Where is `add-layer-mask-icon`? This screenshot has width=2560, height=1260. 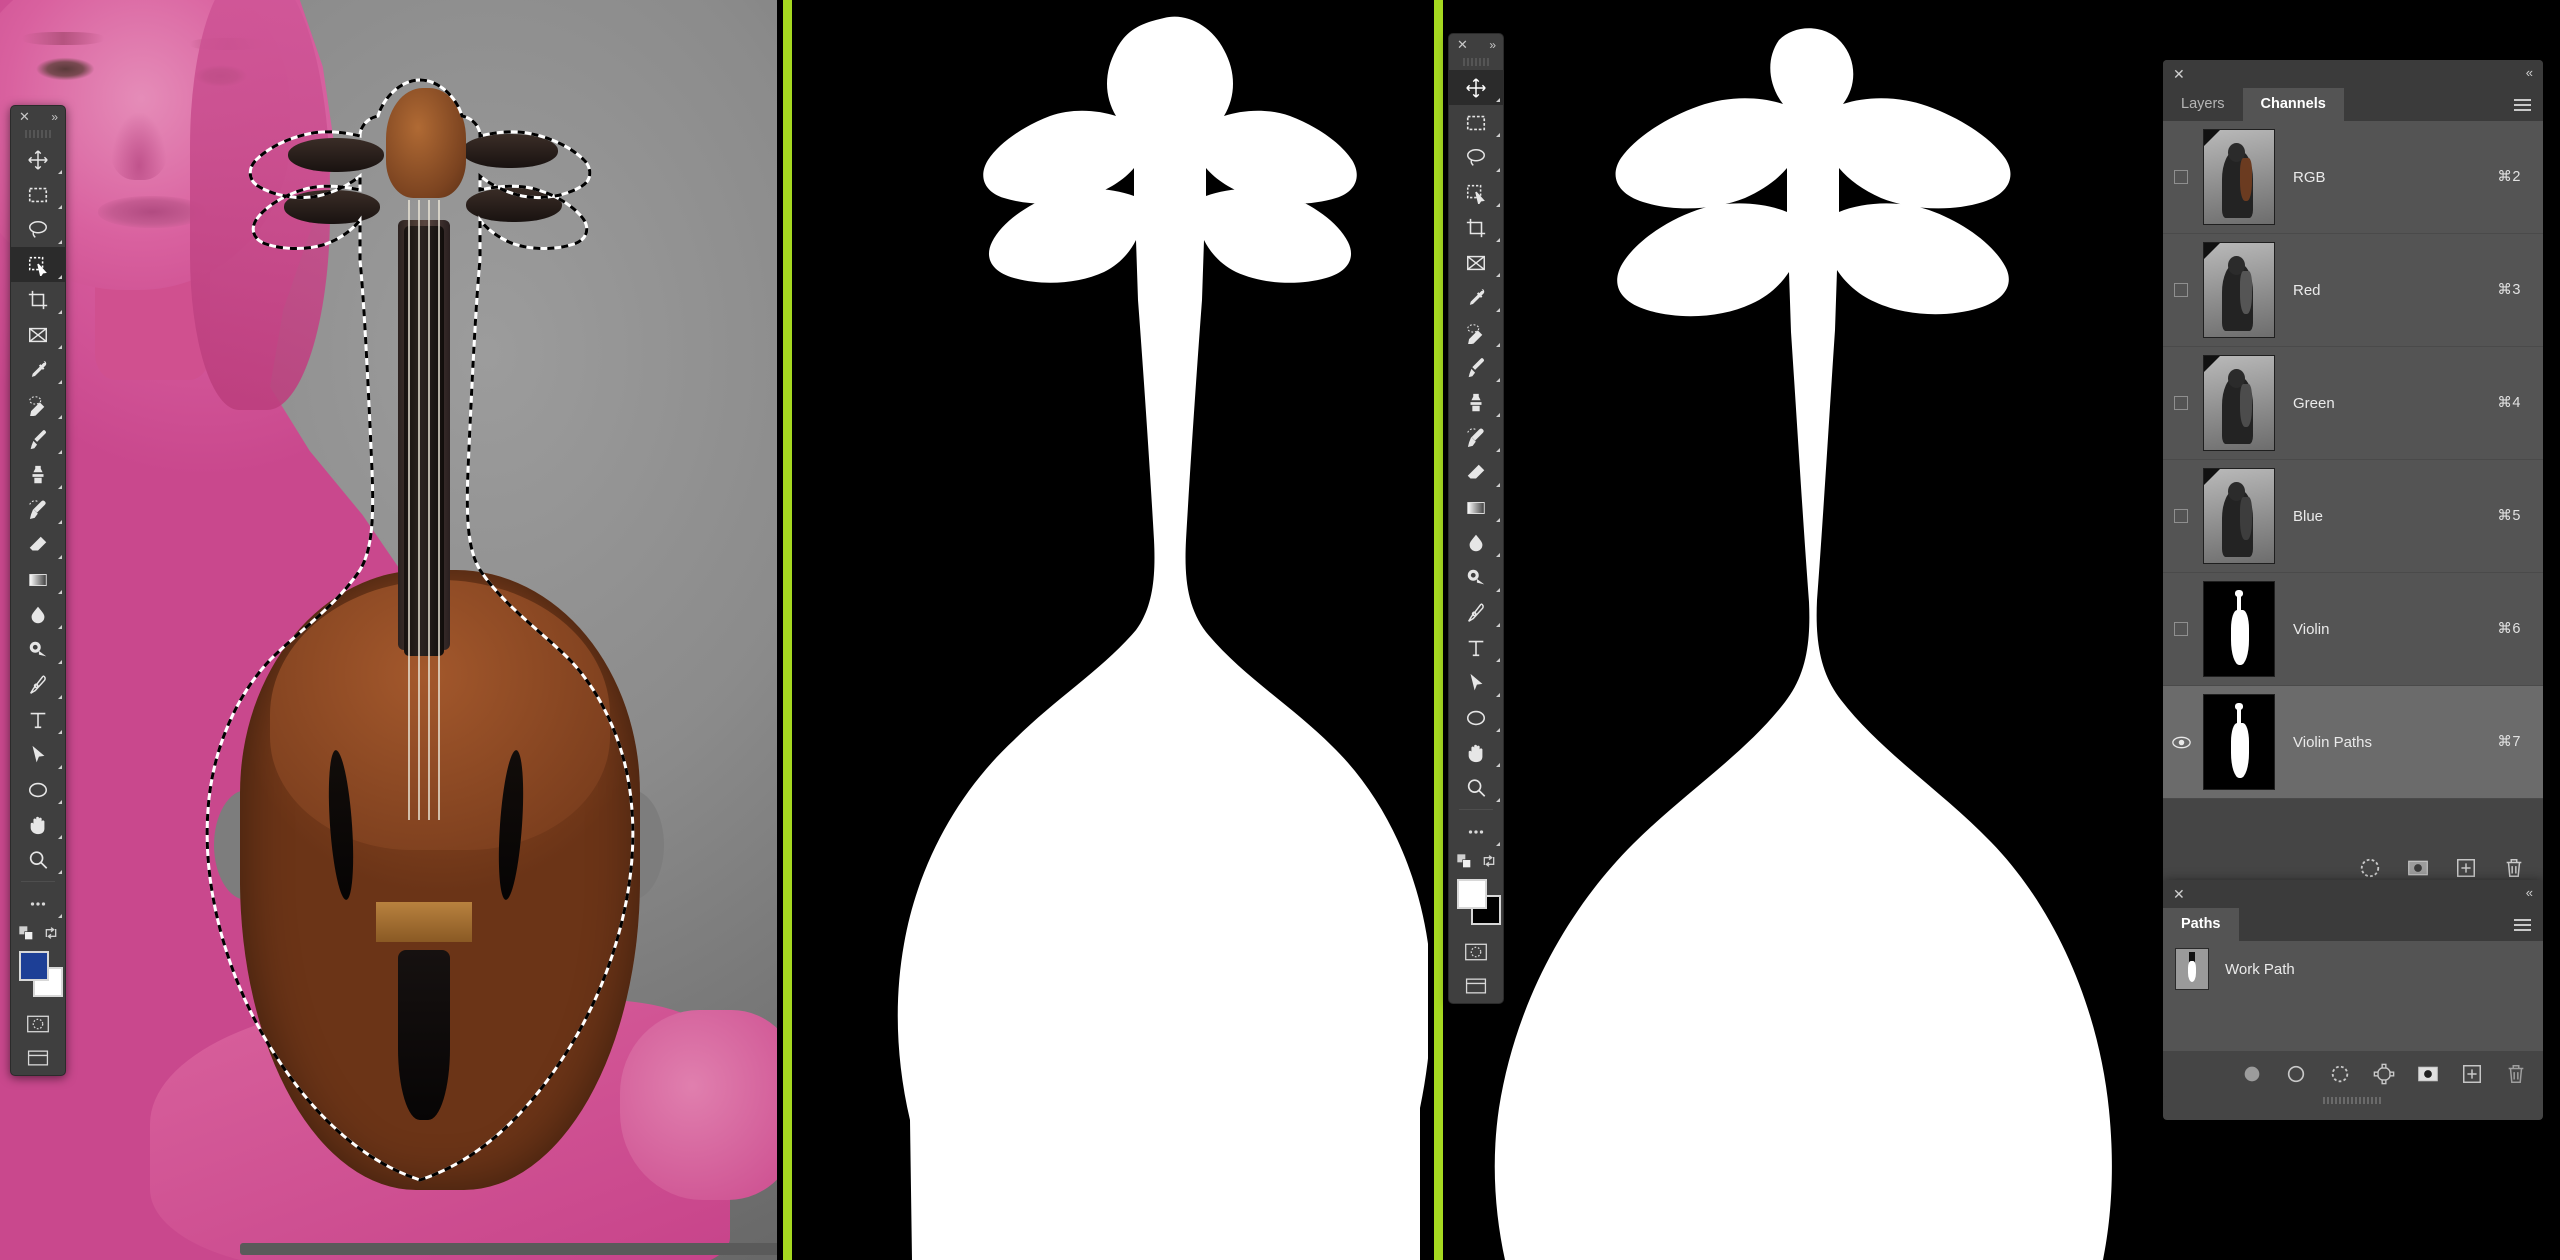 add-layer-mask-icon is located at coordinates (2428, 1074).